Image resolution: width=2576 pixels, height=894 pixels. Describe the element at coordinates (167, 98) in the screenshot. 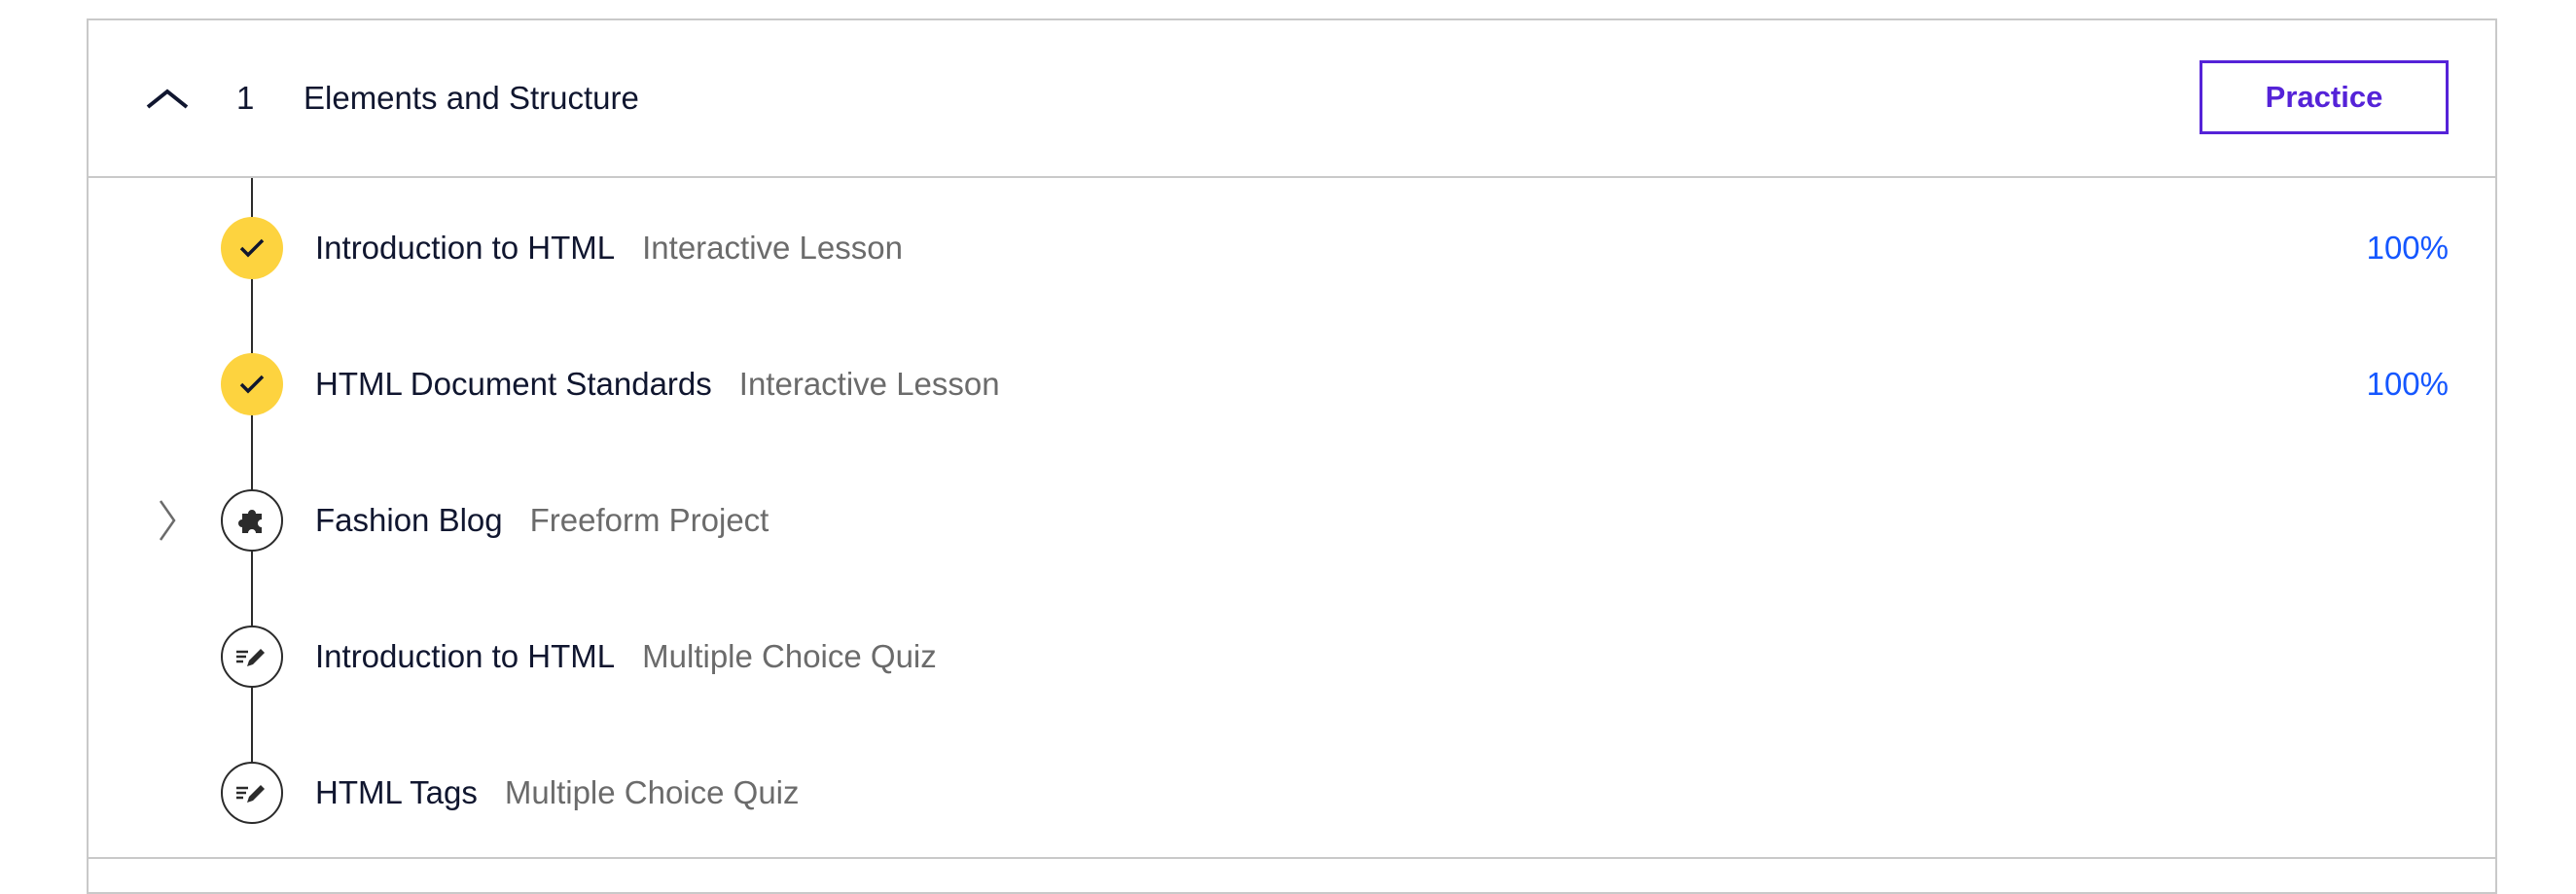

I see `chevron-up-icon` at that location.